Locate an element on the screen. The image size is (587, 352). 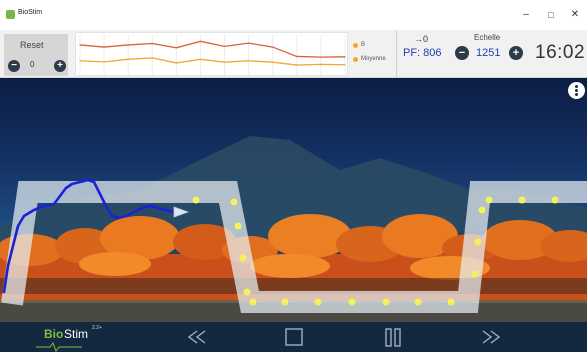
reset-value: 0 is located at coordinates (32, 64).